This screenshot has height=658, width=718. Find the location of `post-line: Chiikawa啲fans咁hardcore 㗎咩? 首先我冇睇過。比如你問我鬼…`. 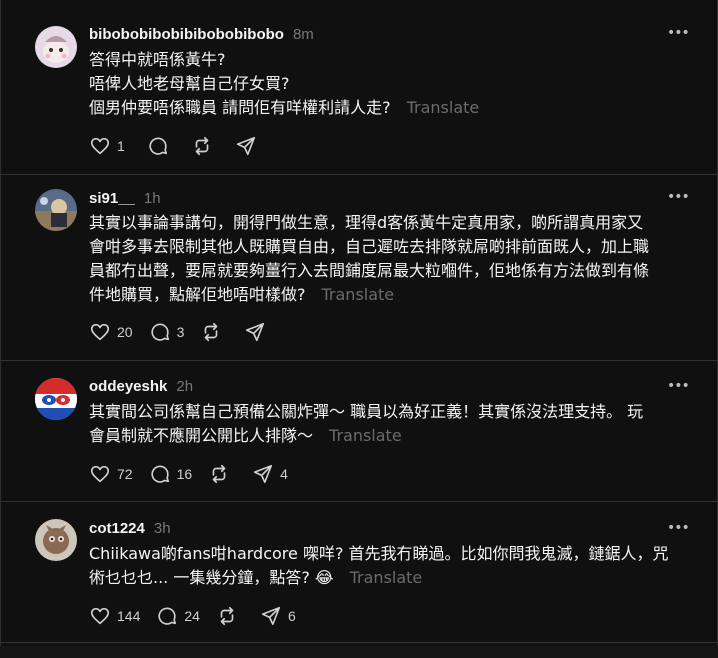

post-line: Chiikawa啲fans咁hardcore 㗎咩? 首先我冇睇過。比如你問我鬼… is located at coordinates (379, 553).